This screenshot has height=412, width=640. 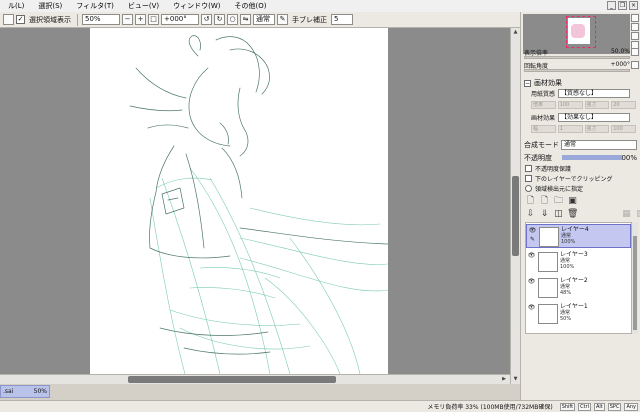 I want to click on zoom-select: 50%, so click(x=101, y=19).